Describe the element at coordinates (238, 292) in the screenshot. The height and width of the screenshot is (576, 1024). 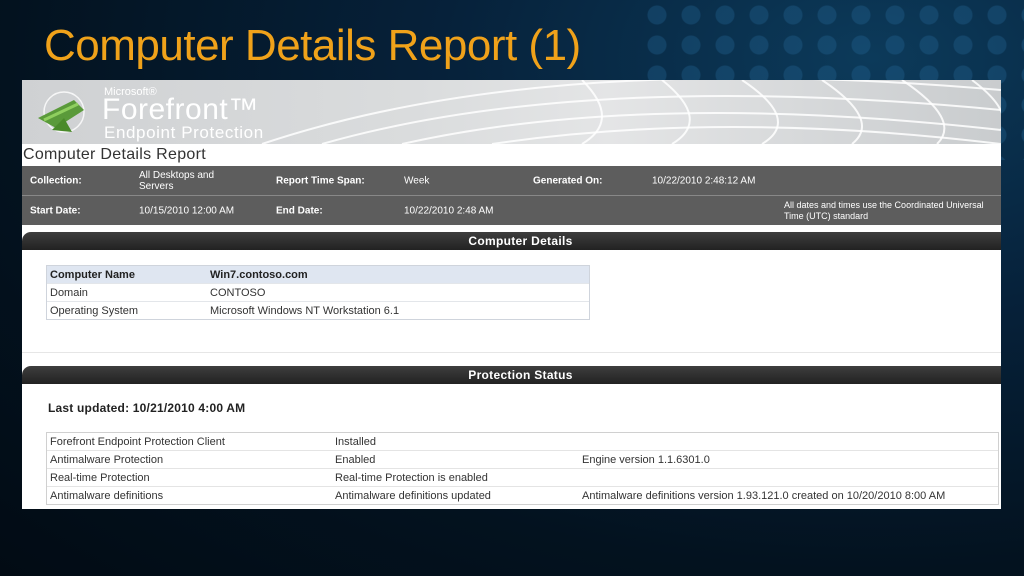
I see `row-value: CONTOSO` at that location.